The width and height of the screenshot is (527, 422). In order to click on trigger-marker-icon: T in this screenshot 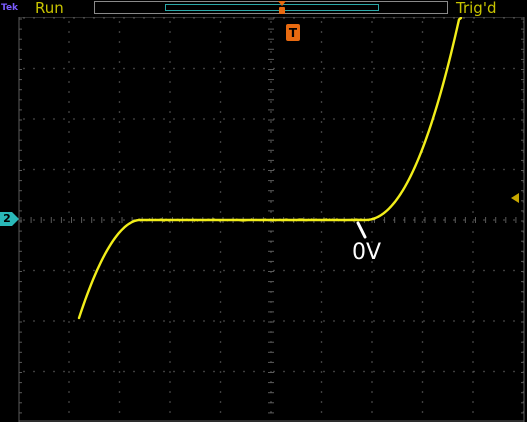, I will do `click(293, 32)`.